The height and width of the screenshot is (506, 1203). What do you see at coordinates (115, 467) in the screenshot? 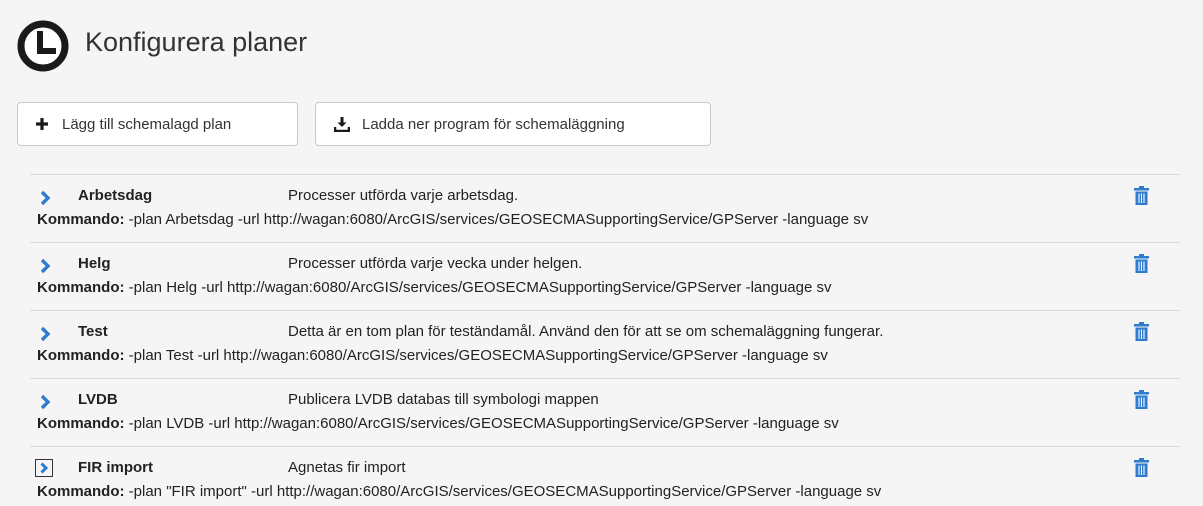
I see `plan-name: FIR import` at bounding box center [115, 467].